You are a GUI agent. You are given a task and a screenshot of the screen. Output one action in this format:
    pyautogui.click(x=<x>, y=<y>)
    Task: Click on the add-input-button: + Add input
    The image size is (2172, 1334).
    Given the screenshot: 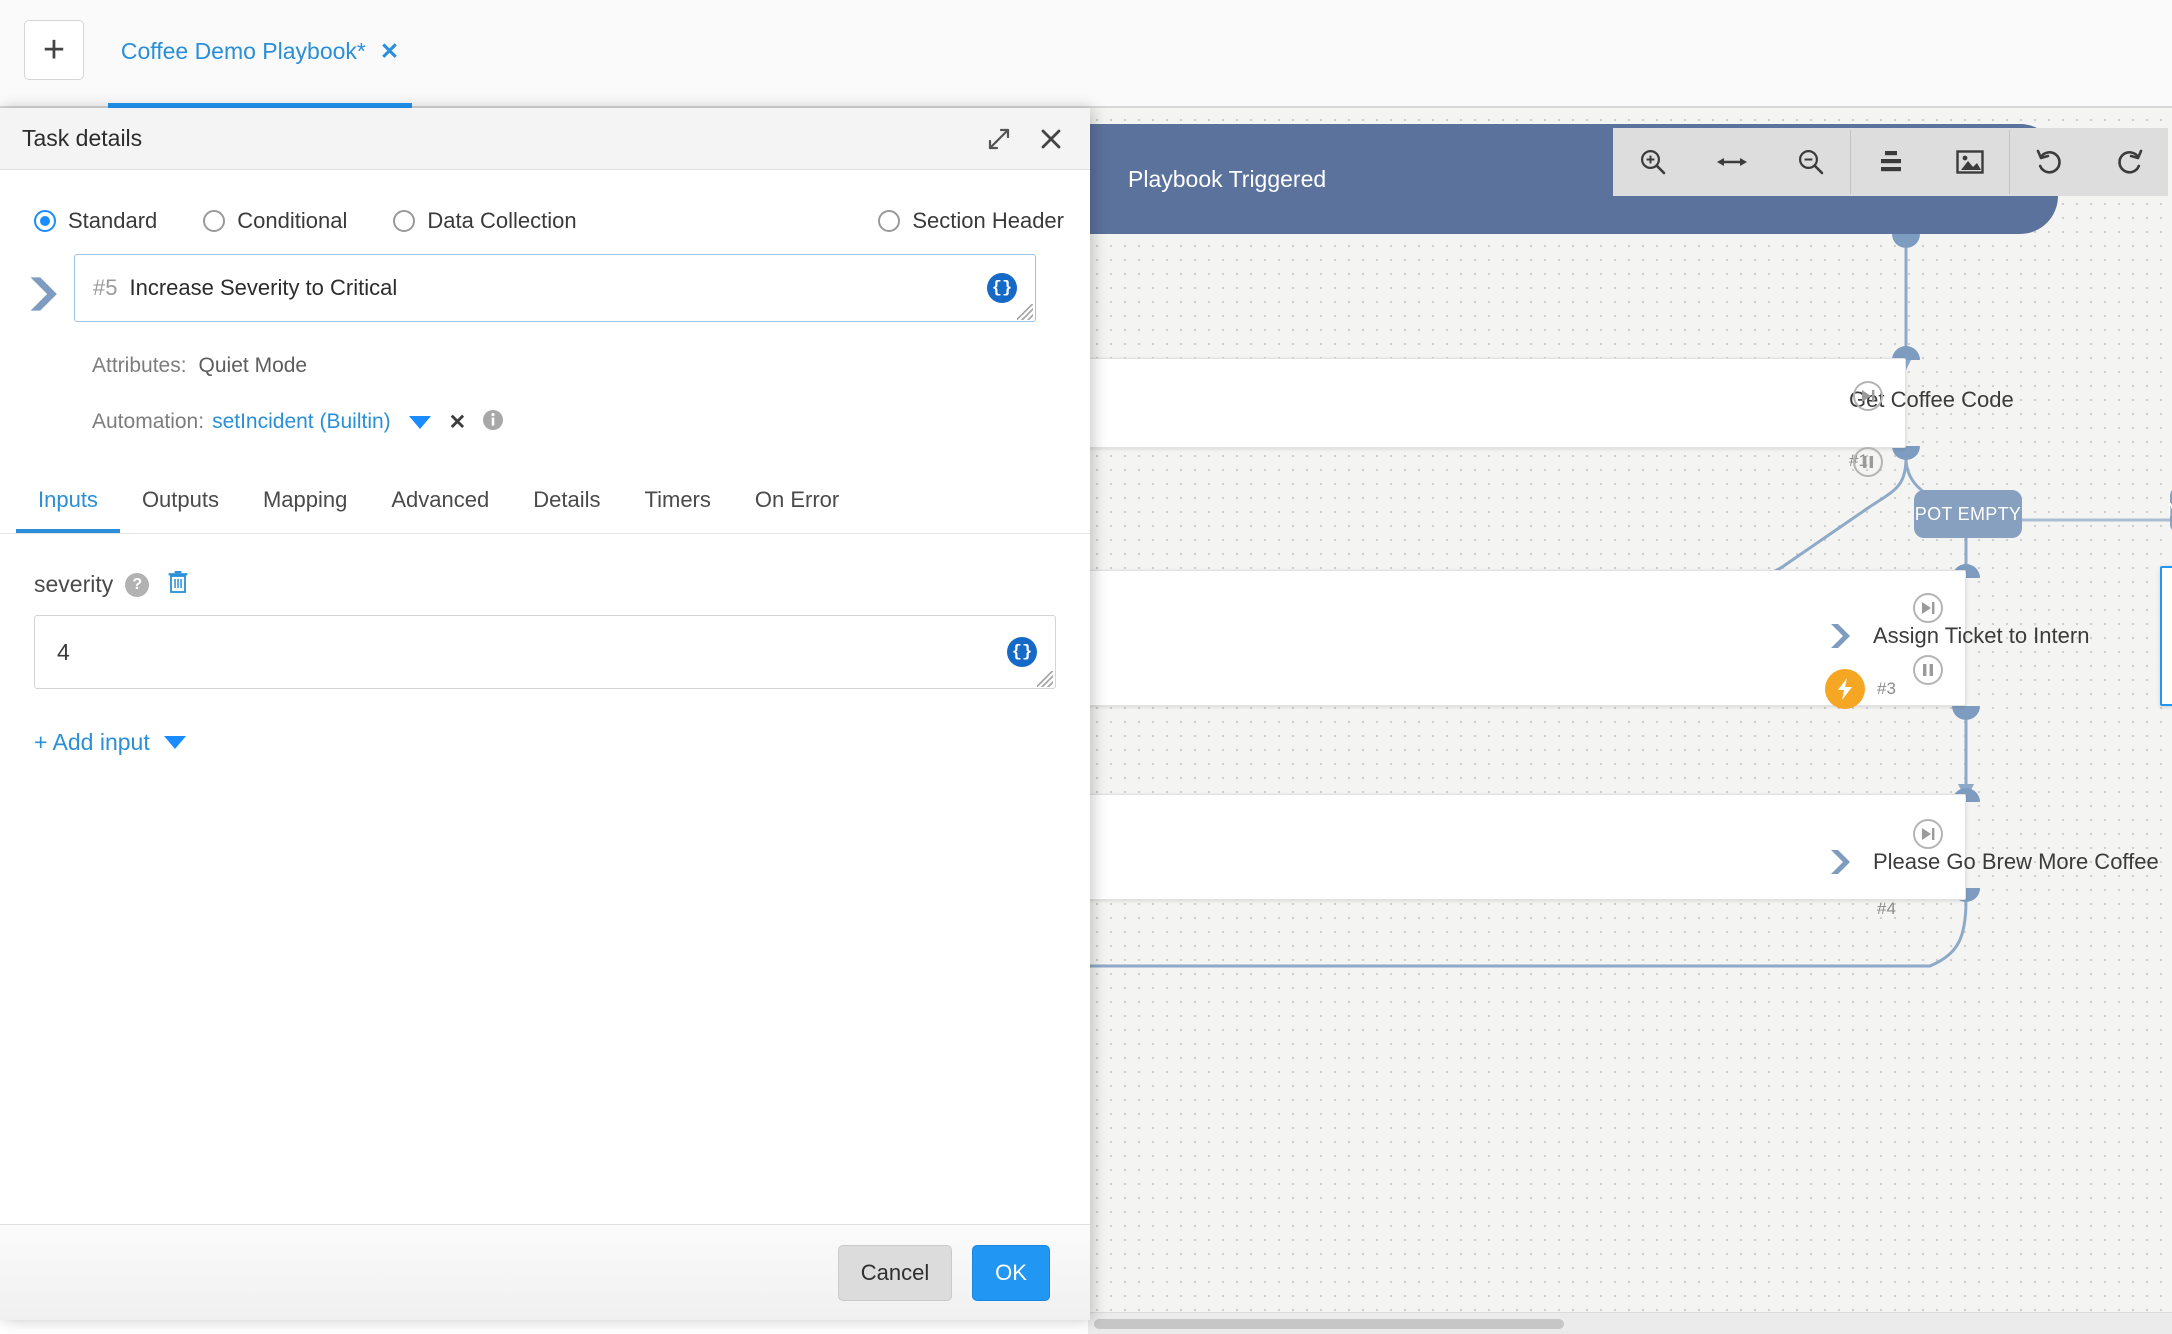 What is the action you would take?
    pyautogui.click(x=110, y=742)
    